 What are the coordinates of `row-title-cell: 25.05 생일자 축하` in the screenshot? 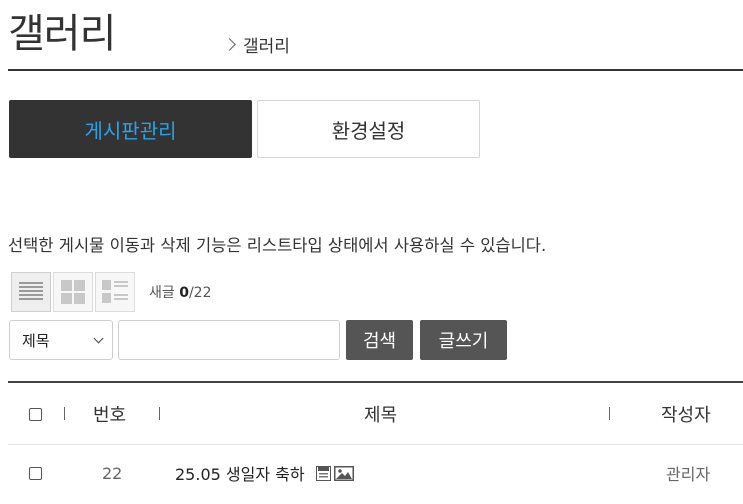 It's located at (264, 473).